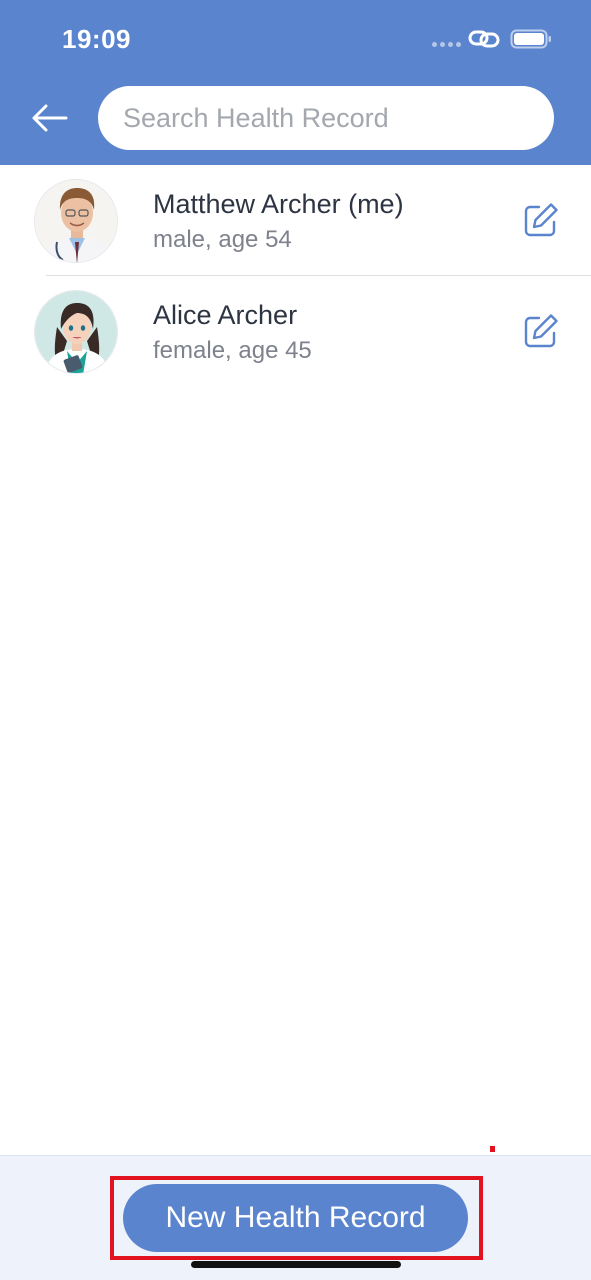  What do you see at coordinates (295, 220) in the screenshot?
I see `list-item: Matthew Archer (me) male, age 54` at bounding box center [295, 220].